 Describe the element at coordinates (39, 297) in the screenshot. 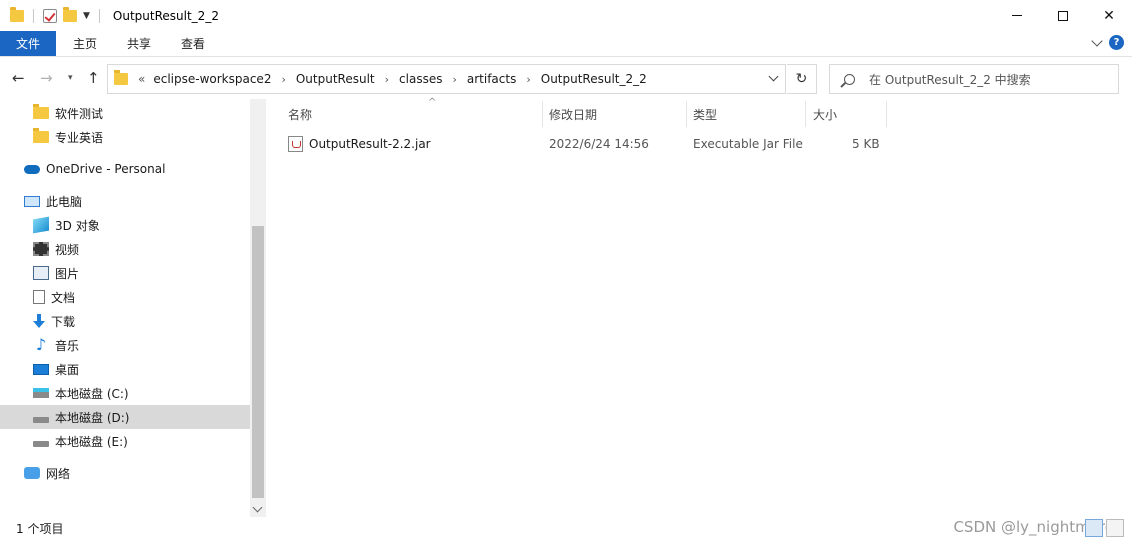

I see `documents-icon` at that location.